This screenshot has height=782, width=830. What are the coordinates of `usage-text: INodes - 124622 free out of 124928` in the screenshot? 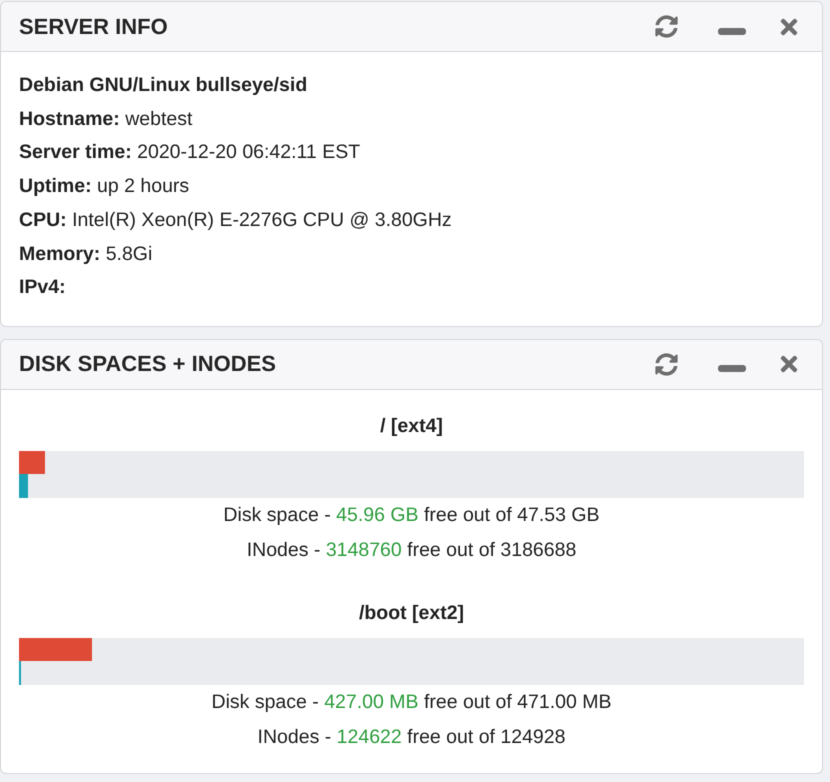 It's located at (411, 737).